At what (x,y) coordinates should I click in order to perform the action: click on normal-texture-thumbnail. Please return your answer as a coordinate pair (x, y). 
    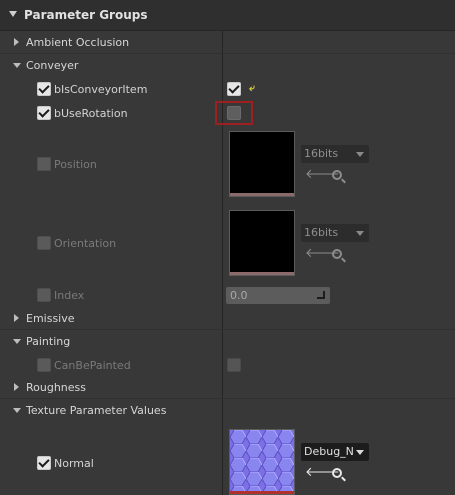
    Looking at the image, I should click on (262, 462).